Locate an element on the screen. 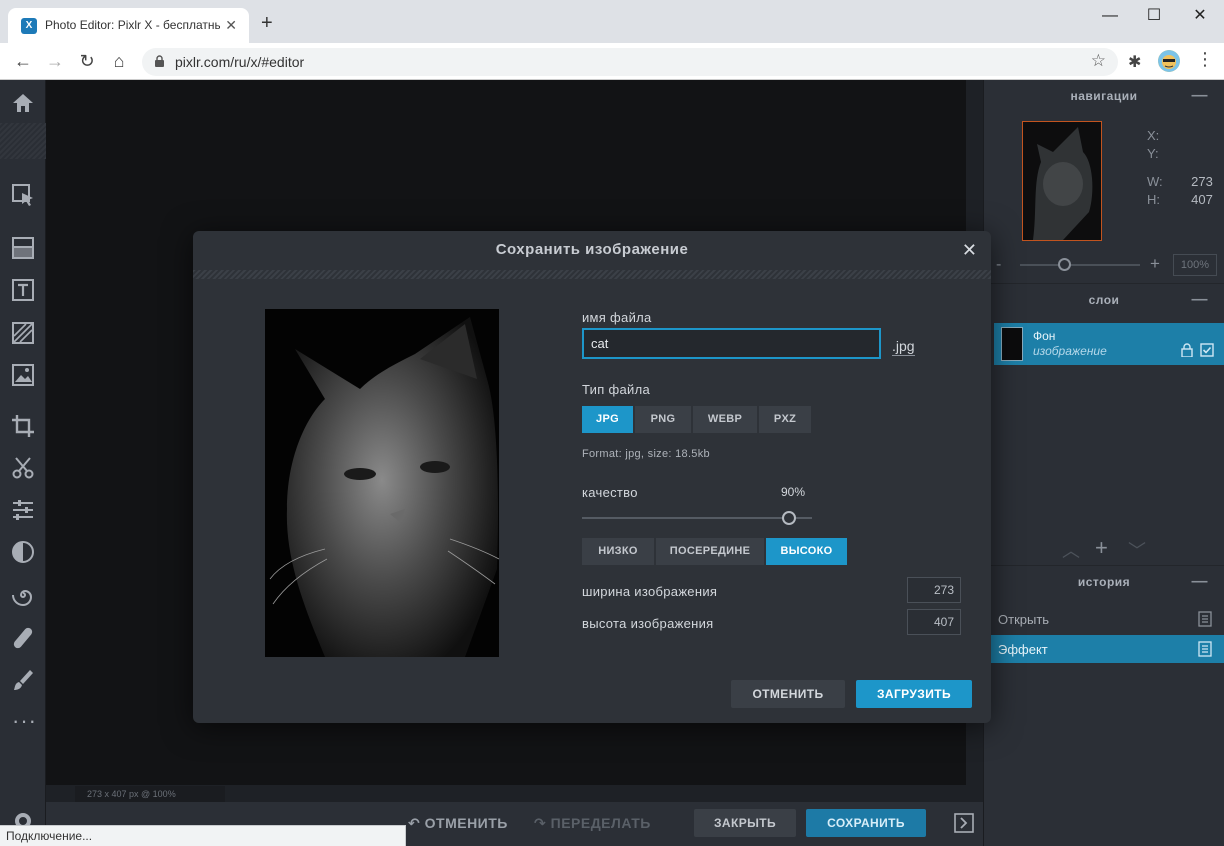  height-label: высота изображения is located at coordinates (648, 623).